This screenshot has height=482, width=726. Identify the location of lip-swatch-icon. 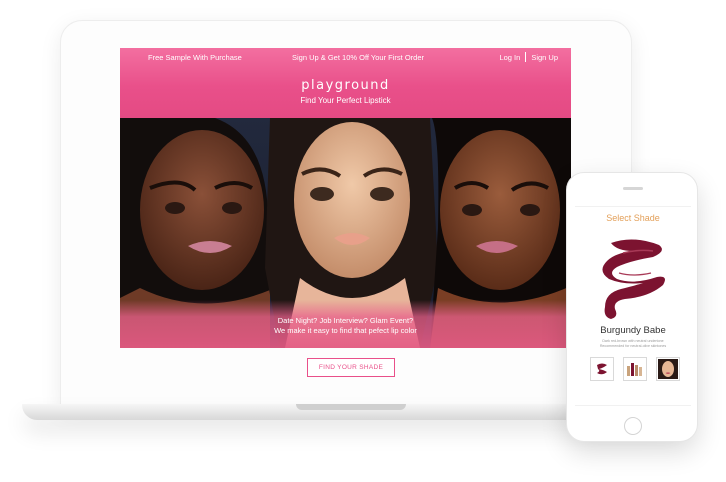
(602, 369).